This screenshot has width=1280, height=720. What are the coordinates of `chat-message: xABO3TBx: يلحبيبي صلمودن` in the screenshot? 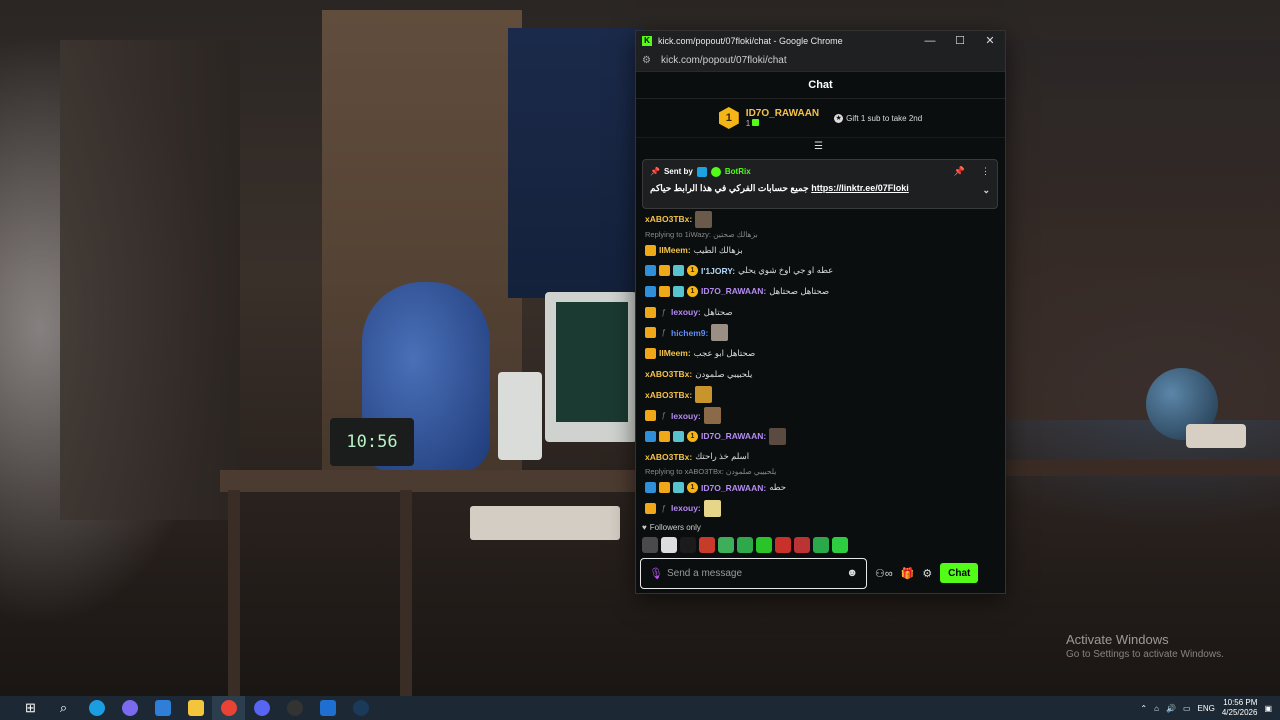 It's located at (821, 374).